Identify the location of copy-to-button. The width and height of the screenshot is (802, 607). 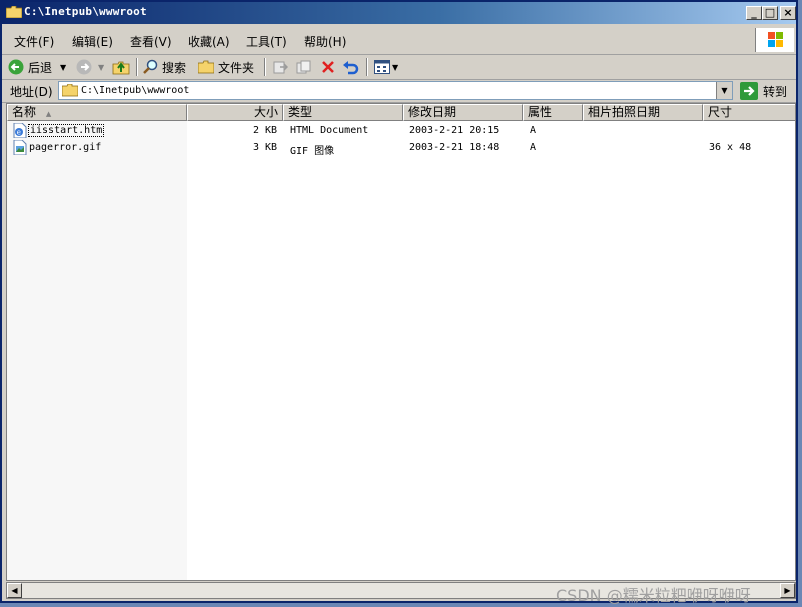
(304, 67).